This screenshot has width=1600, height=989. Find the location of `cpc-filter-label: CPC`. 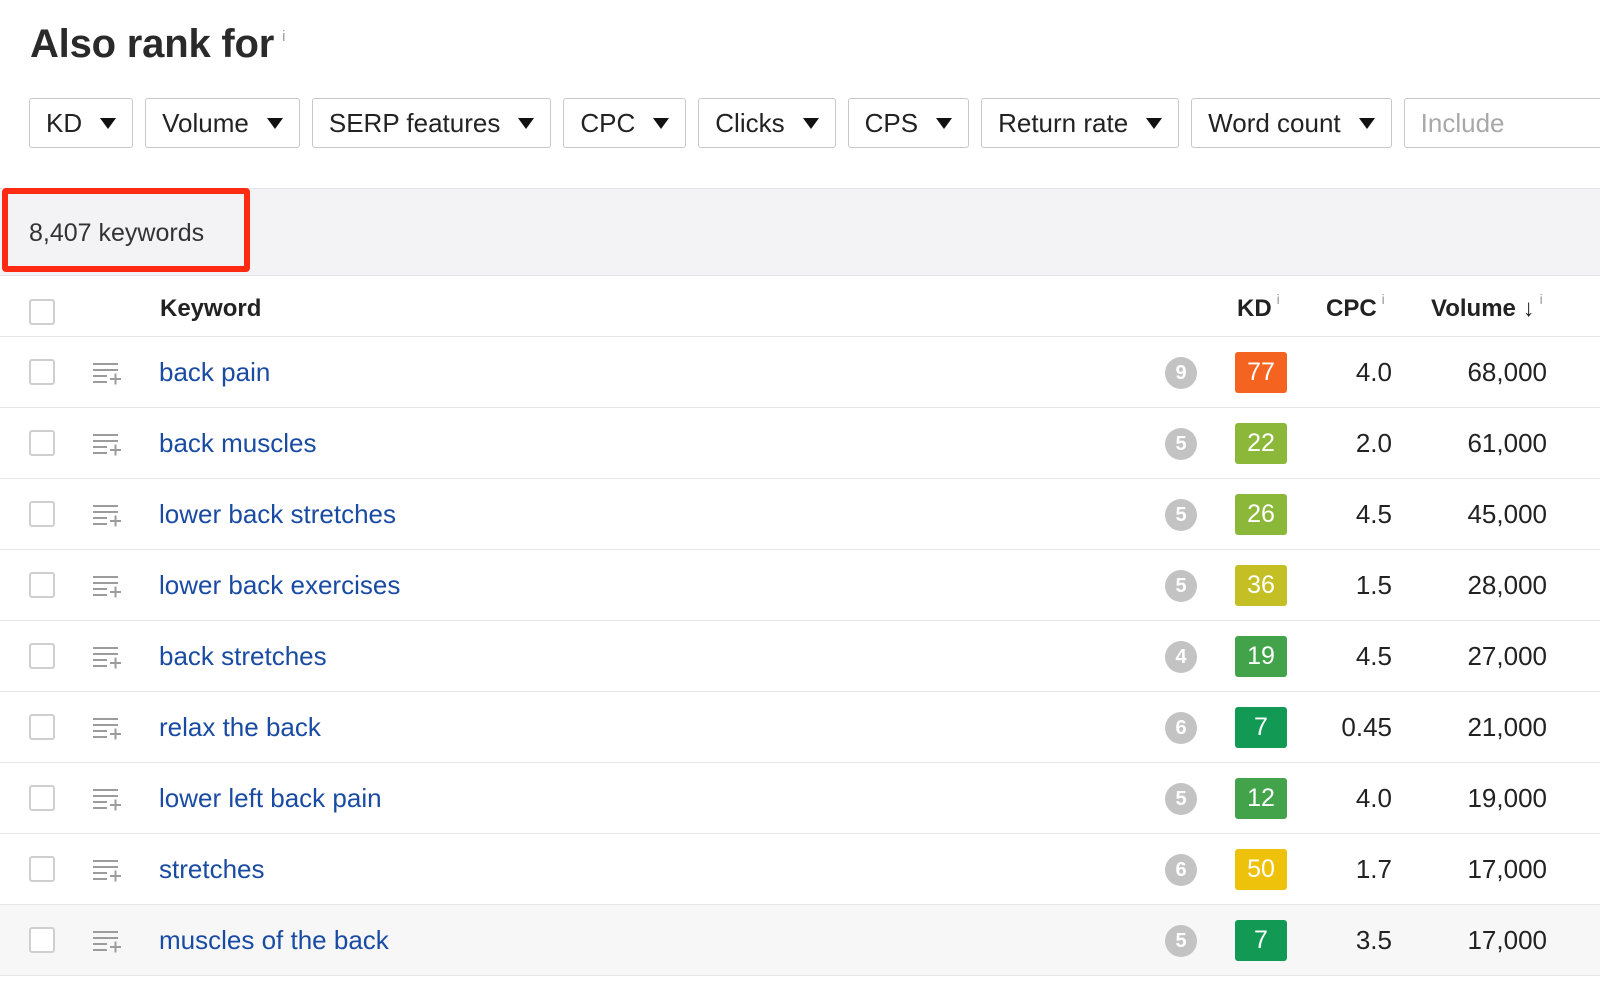

cpc-filter-label: CPC is located at coordinates (608, 122).